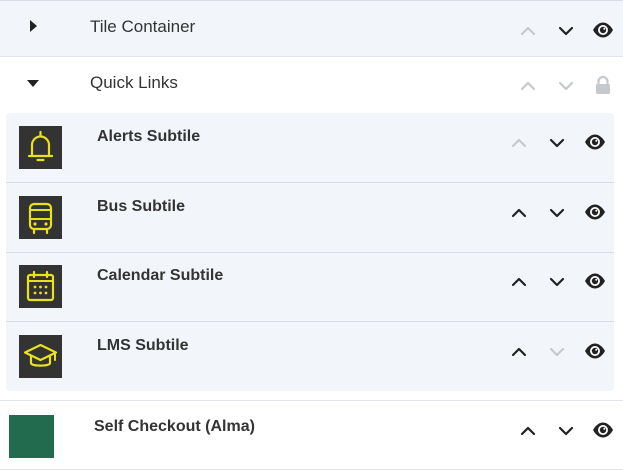 This screenshot has width=623, height=474. I want to click on tile-container-label: Tile Container, so click(143, 26).